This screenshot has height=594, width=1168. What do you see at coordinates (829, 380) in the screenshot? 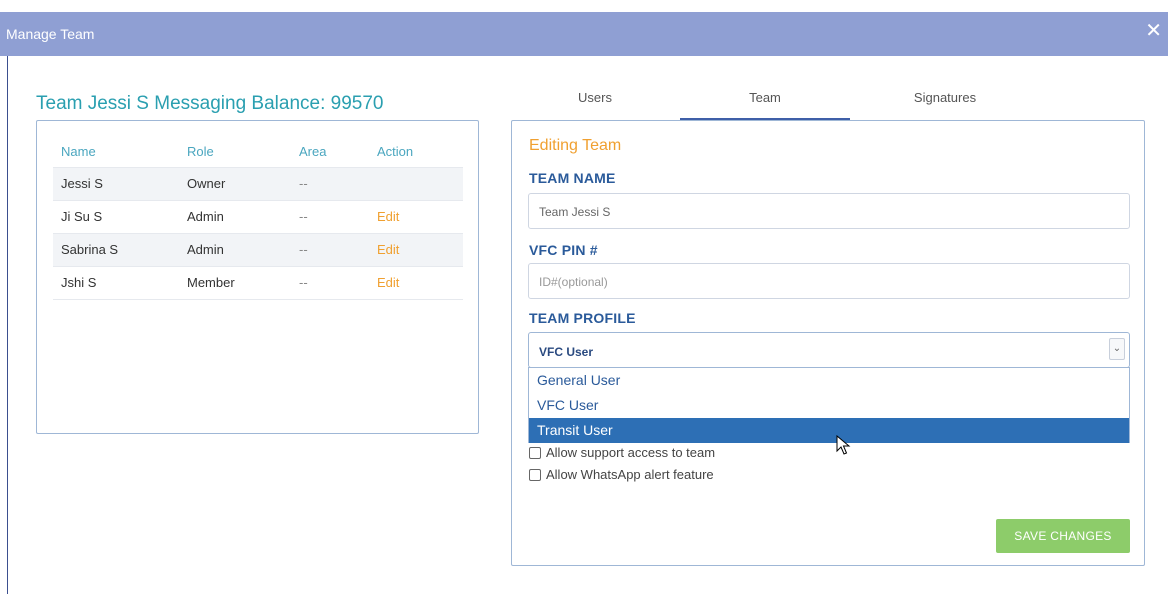
I see `profile-option-general-user: General User` at bounding box center [829, 380].